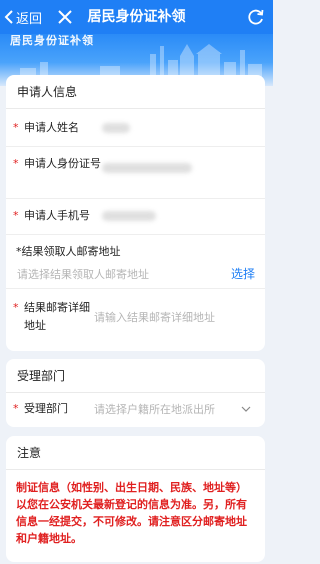  Describe the element at coordinates (135, 453) in the screenshot. I see `notice-section-title: 注意` at that location.